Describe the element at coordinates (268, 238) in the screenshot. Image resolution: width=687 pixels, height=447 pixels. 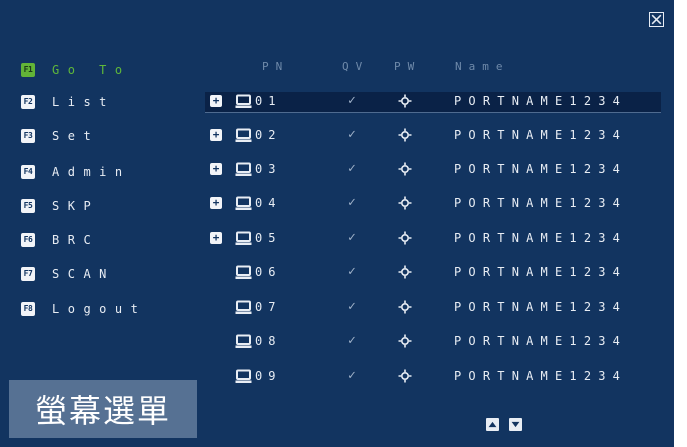
I see `port-number: 05` at that location.